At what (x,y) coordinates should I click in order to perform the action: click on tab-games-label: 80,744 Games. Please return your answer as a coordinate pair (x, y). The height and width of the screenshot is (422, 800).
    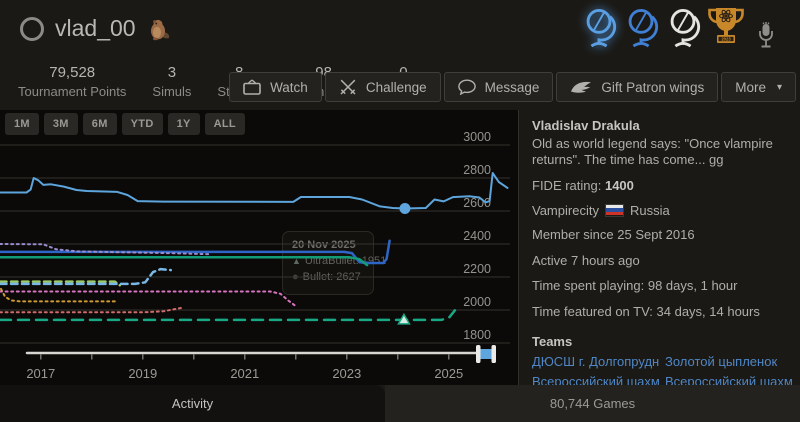
    Looking at the image, I should click on (592, 403).